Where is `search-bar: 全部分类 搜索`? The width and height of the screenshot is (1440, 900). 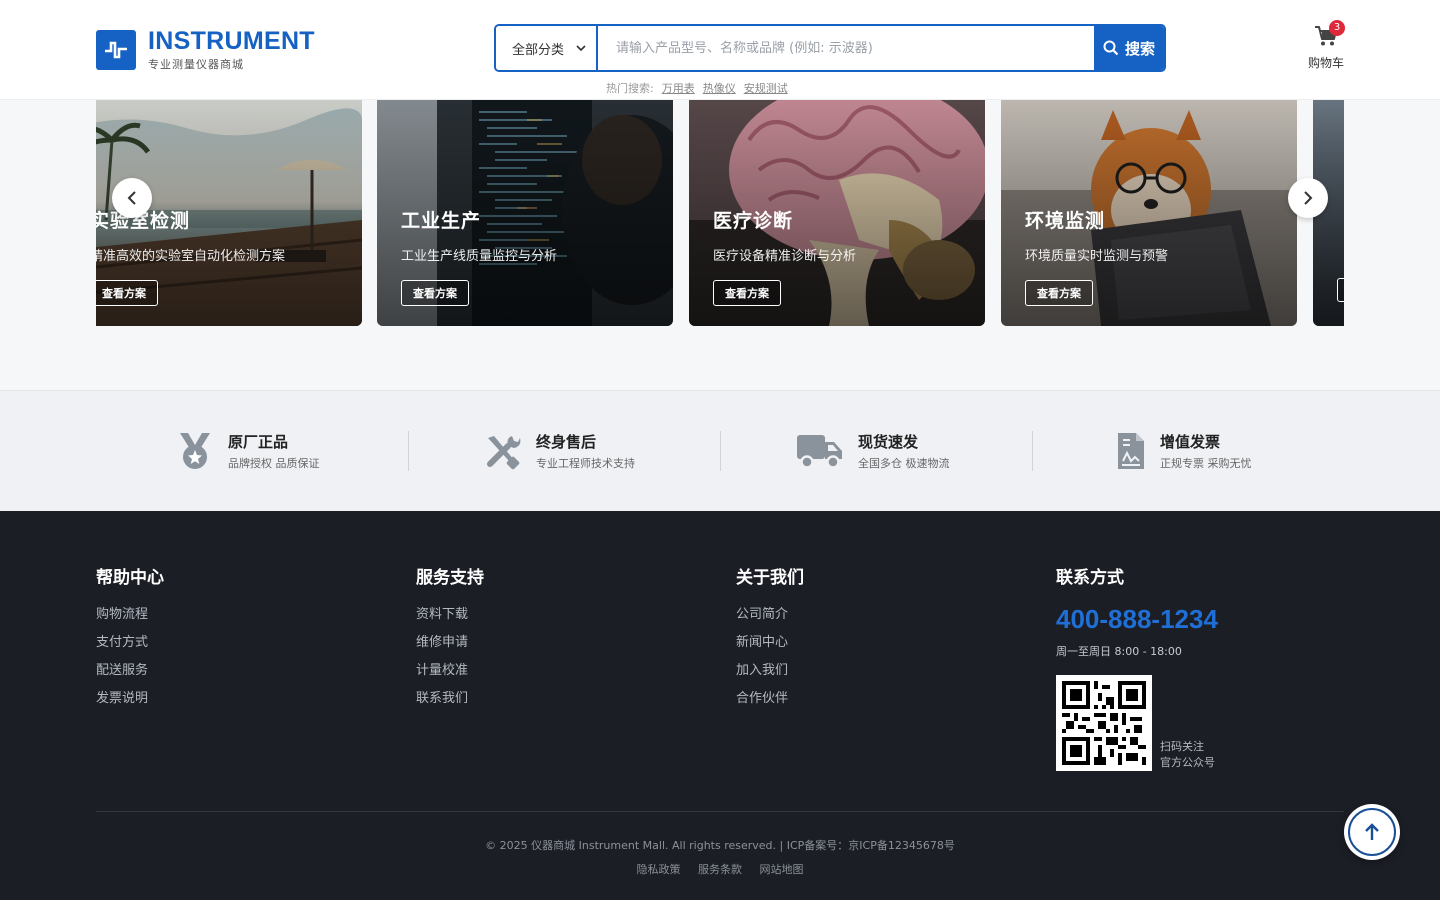 search-bar: 全部分类 搜索 is located at coordinates (830, 48).